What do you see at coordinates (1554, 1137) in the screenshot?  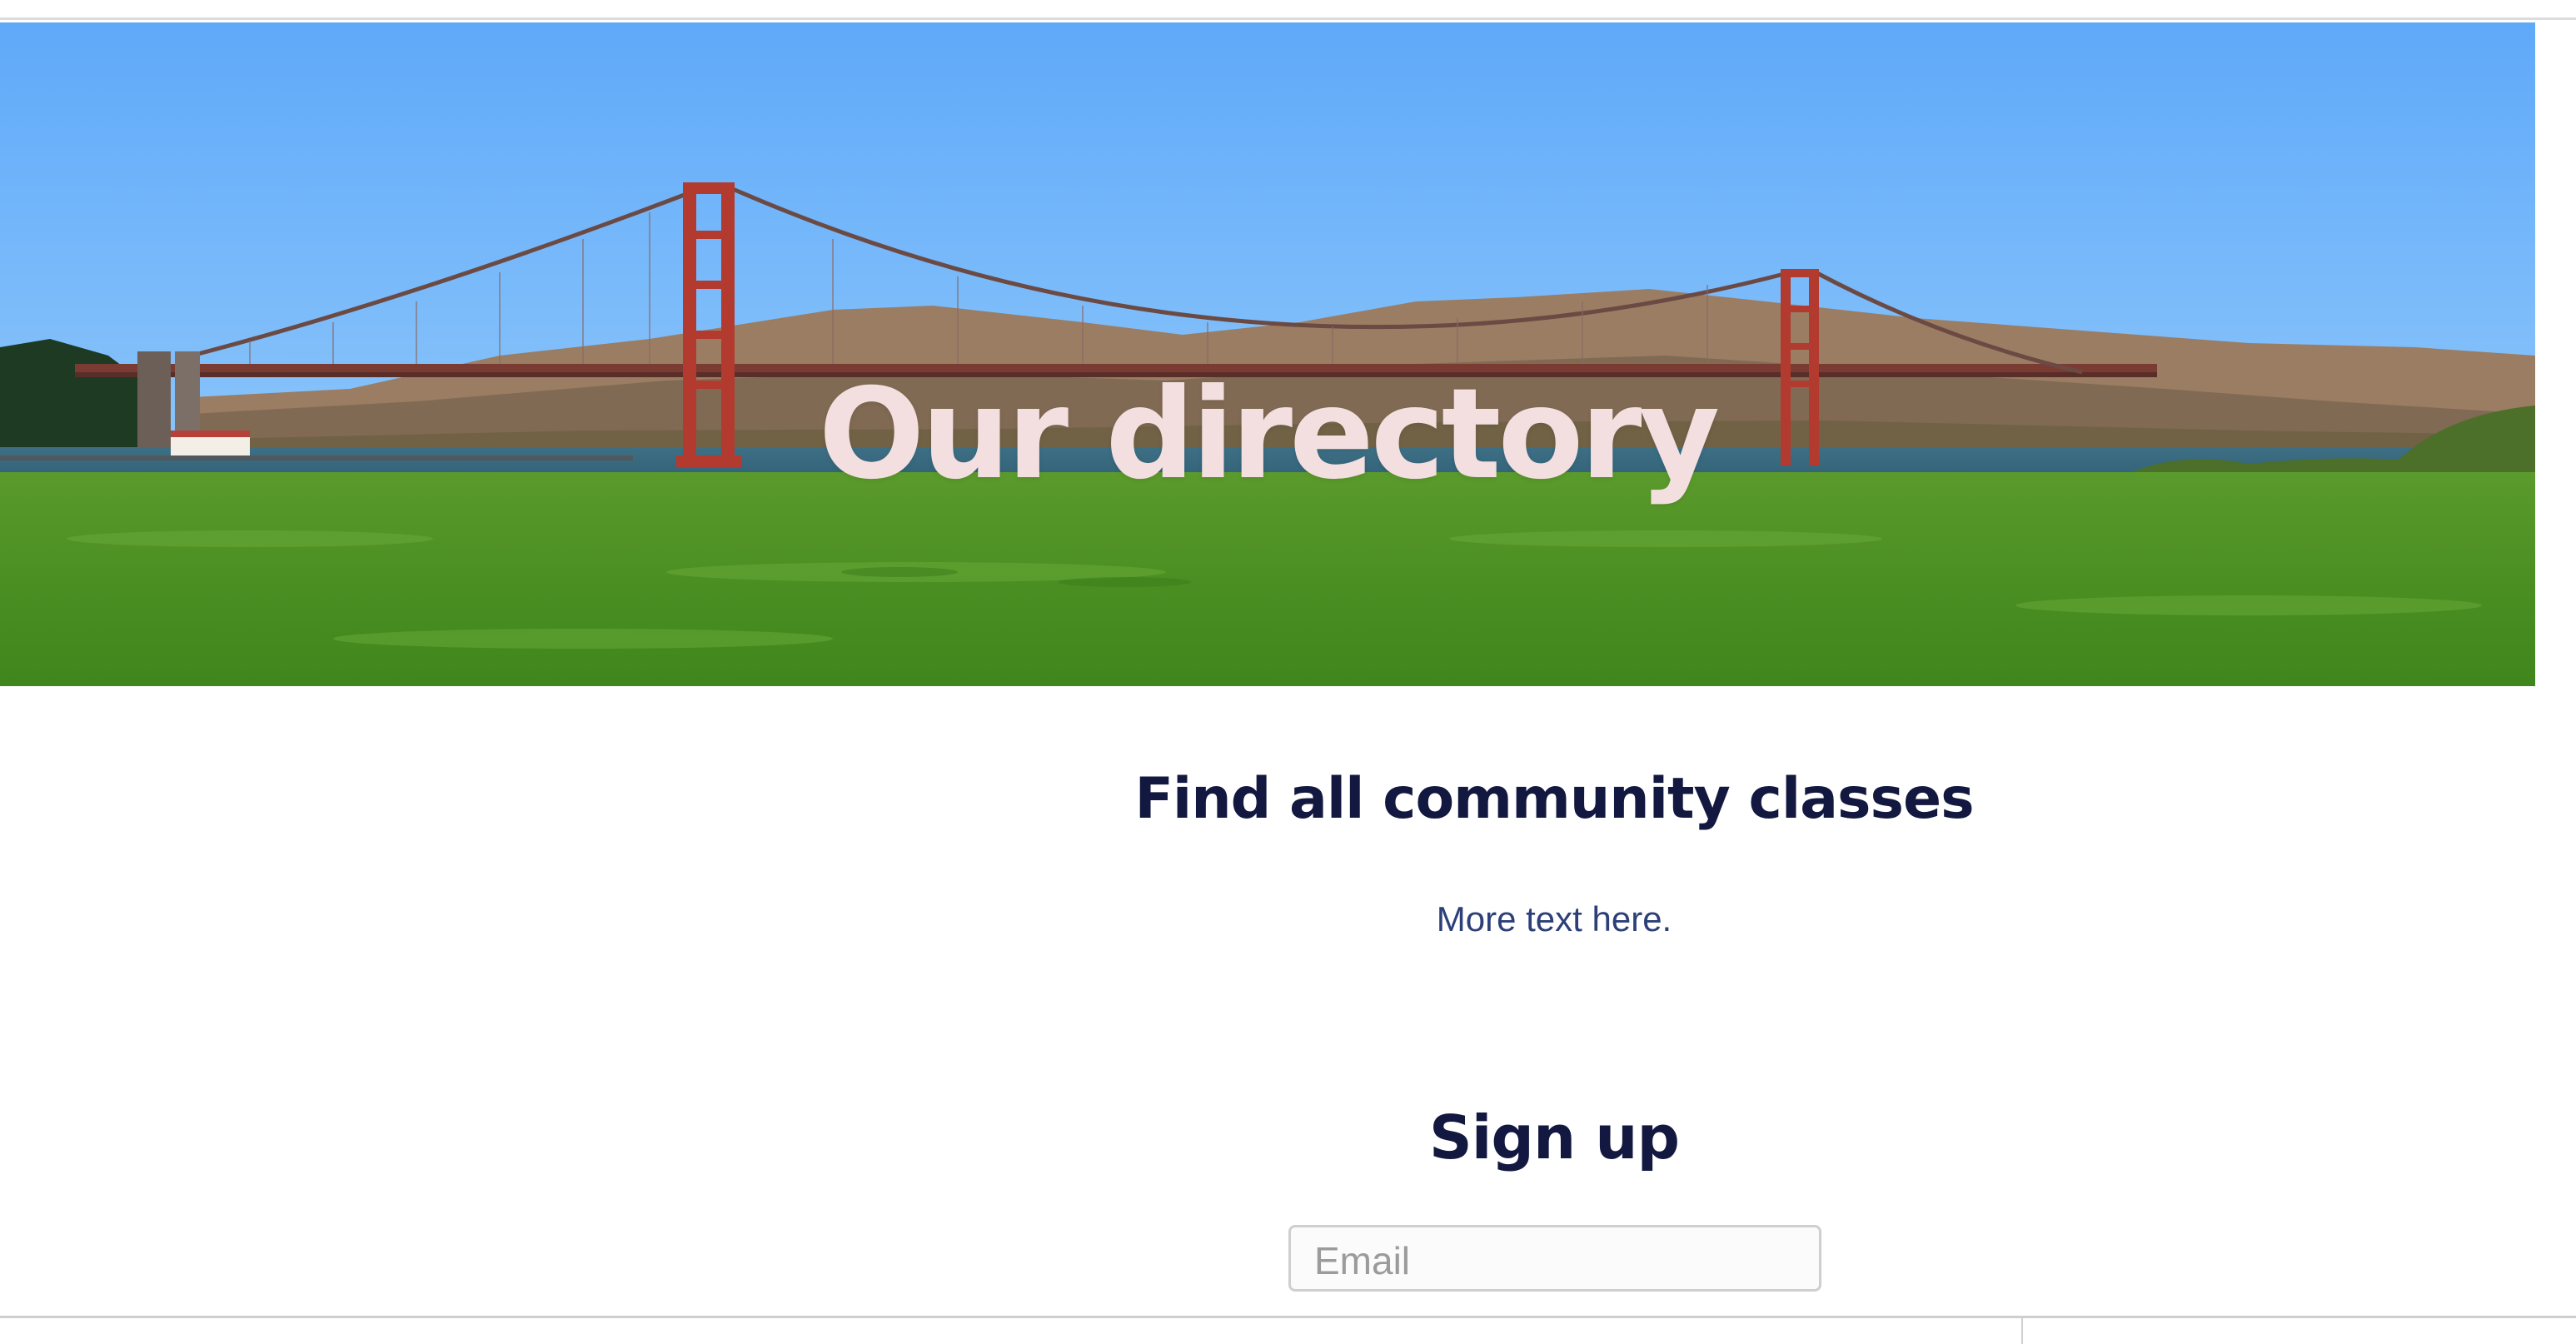 I see `signup-heading: Sign up` at bounding box center [1554, 1137].